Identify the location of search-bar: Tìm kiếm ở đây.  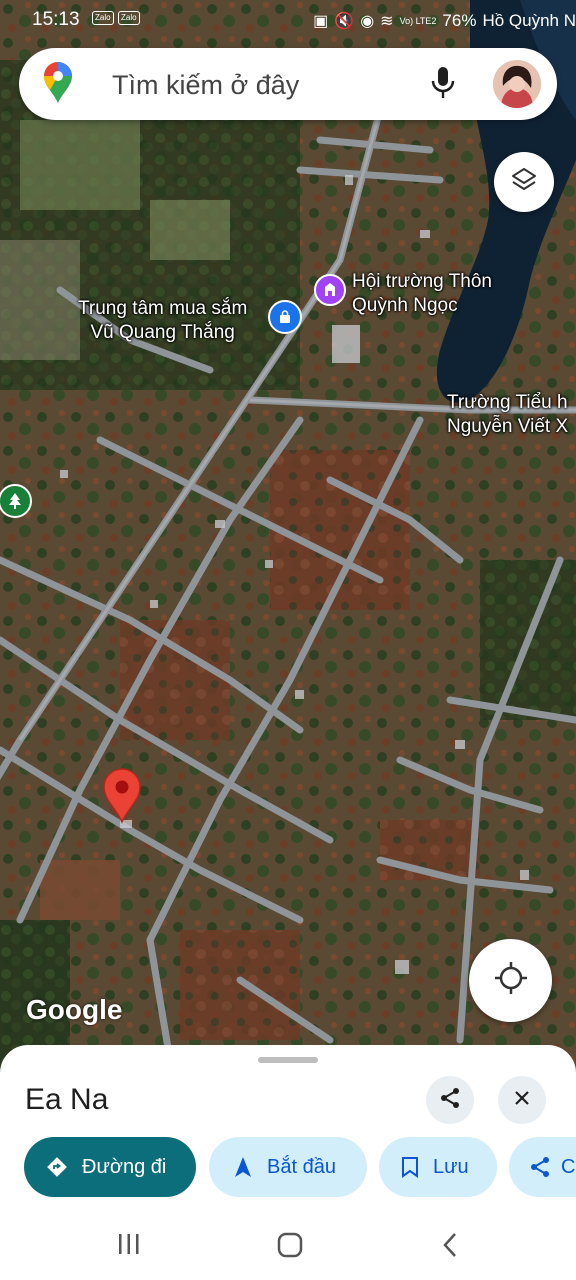
(288, 84).